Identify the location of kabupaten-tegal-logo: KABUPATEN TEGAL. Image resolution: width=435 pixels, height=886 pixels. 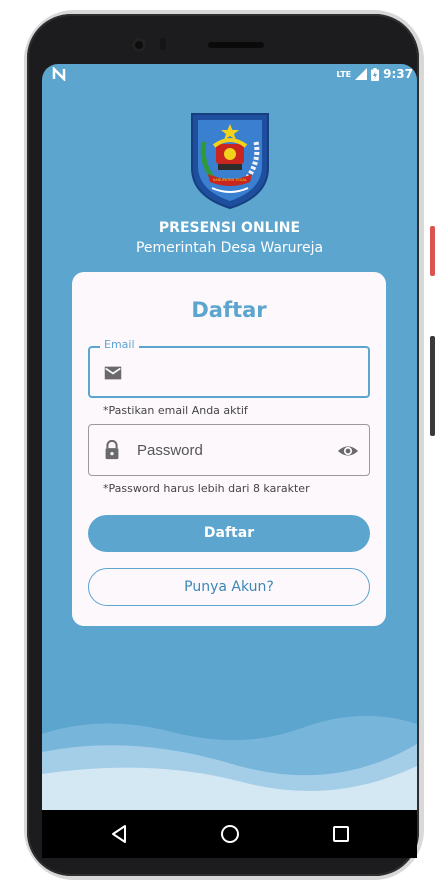
(230, 161).